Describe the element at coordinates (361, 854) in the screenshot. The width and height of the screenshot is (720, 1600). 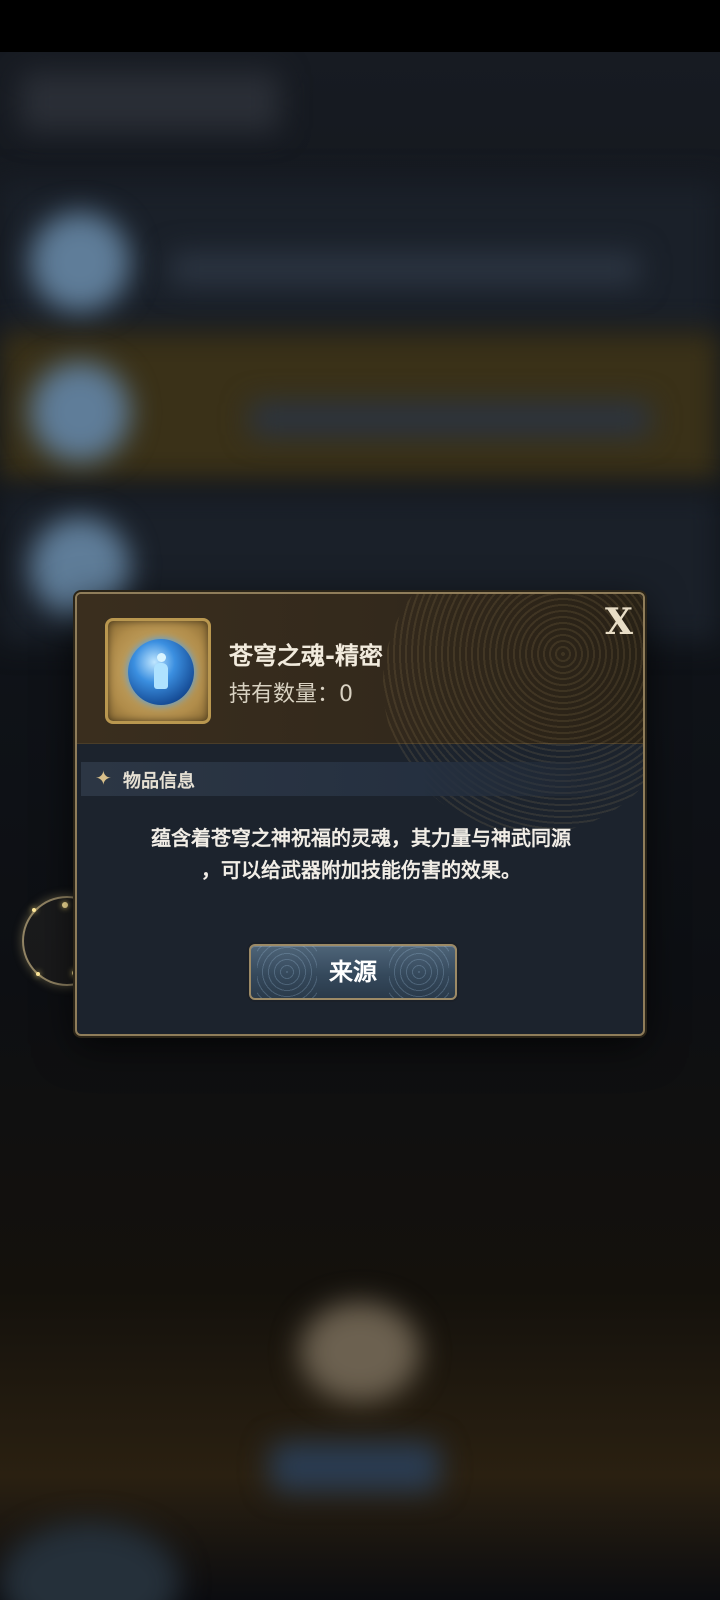
I see `item-description: 蕴含着苍穹之神祝福的灵魂，其力量与神武同源 ，可以给武器附加技能伤害的效果。` at that location.